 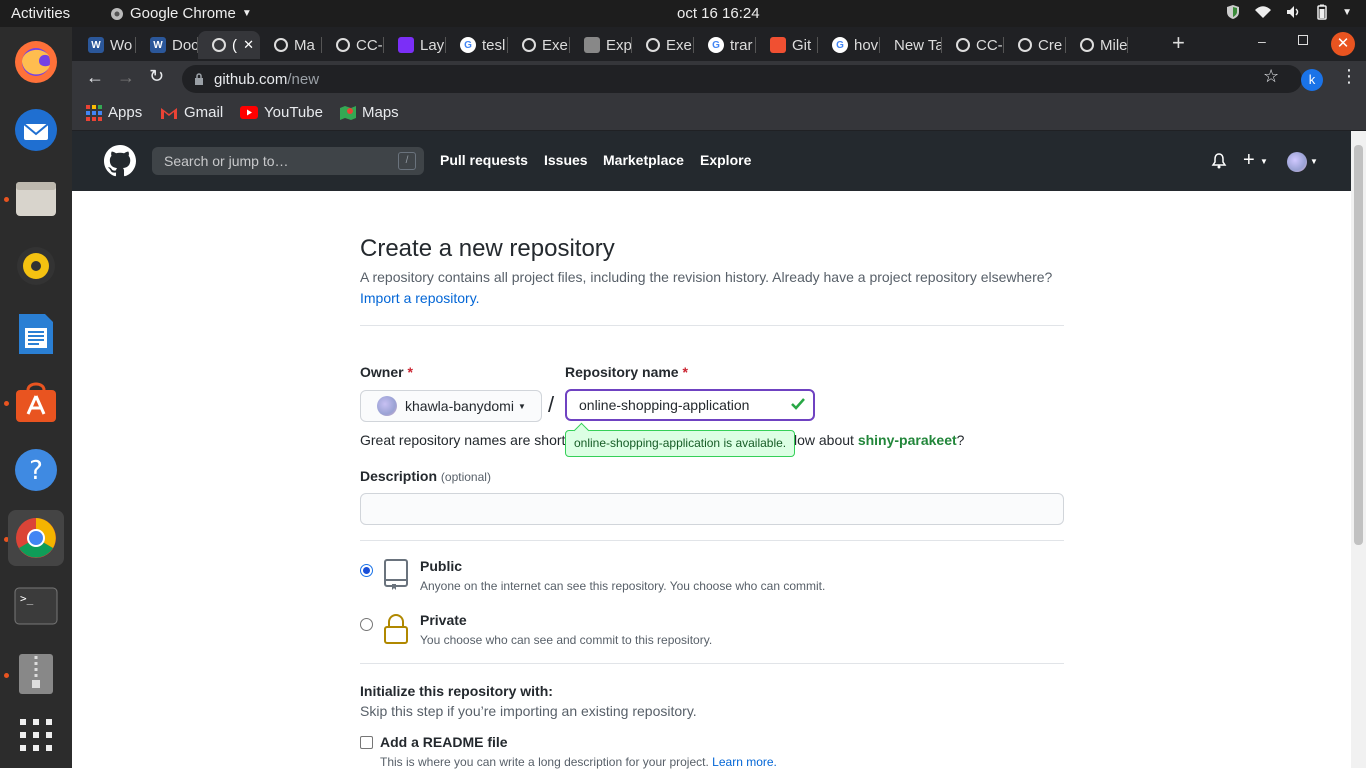 I want to click on activities-button: Activities, so click(x=40, y=13).